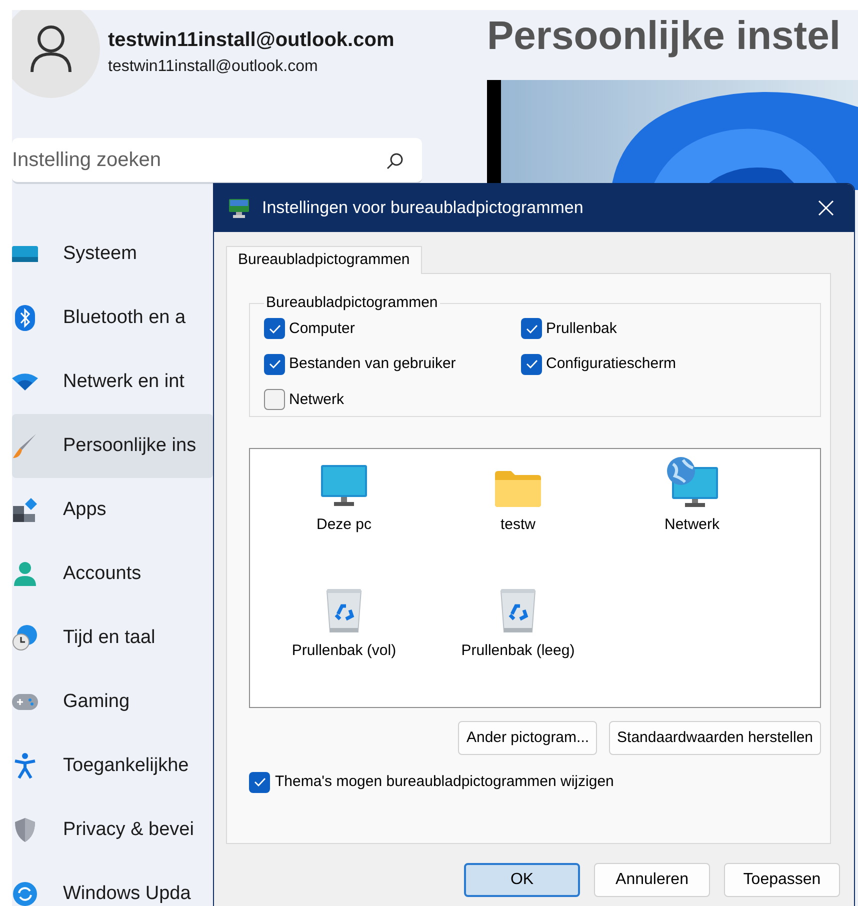  Describe the element at coordinates (395, 161) in the screenshot. I see `search-icon` at that location.